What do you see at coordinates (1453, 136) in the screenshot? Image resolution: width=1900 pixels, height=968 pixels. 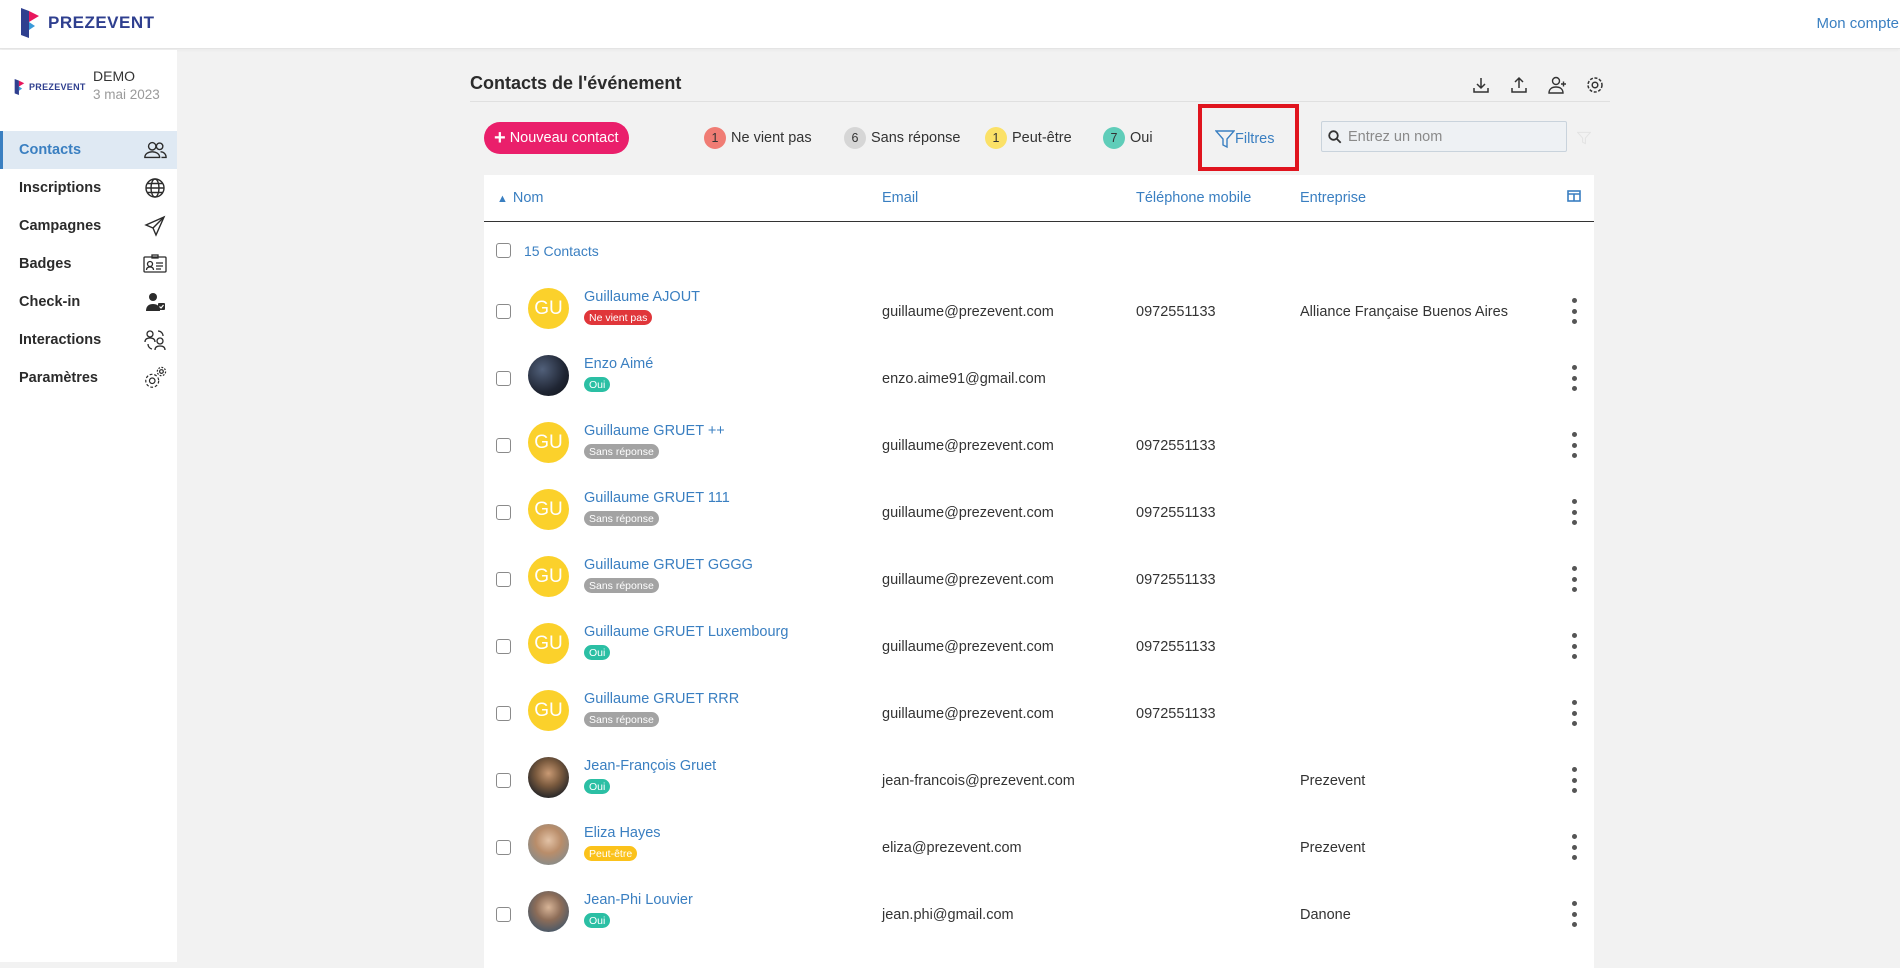 I see `search-input` at bounding box center [1453, 136].